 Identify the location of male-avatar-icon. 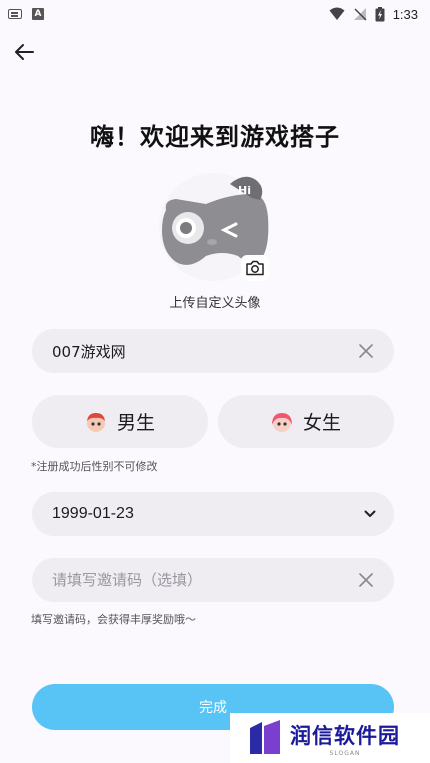
(95, 422).